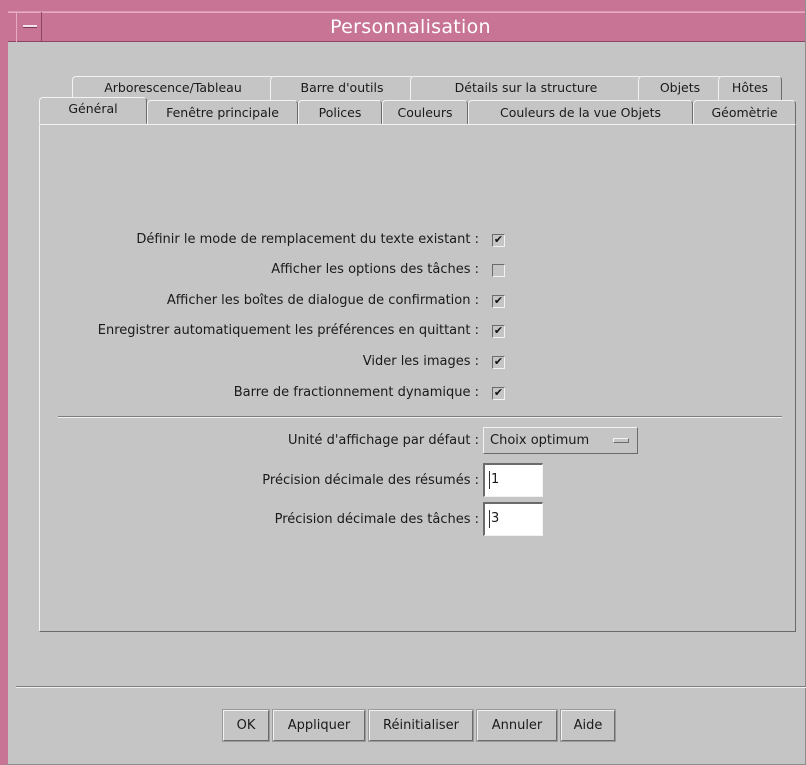 This screenshot has width=806, height=765. I want to click on confirm-dialogs-checkbox: ✔, so click(498, 301).